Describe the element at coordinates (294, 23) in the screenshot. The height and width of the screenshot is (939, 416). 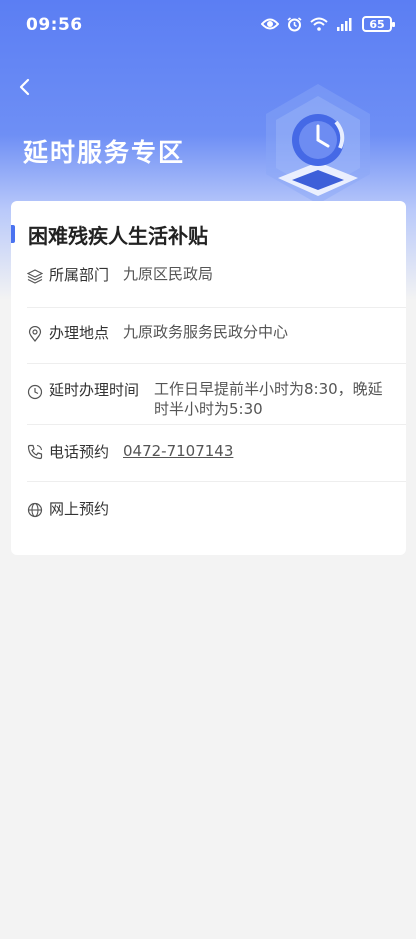
I see `alarm-icon` at that location.